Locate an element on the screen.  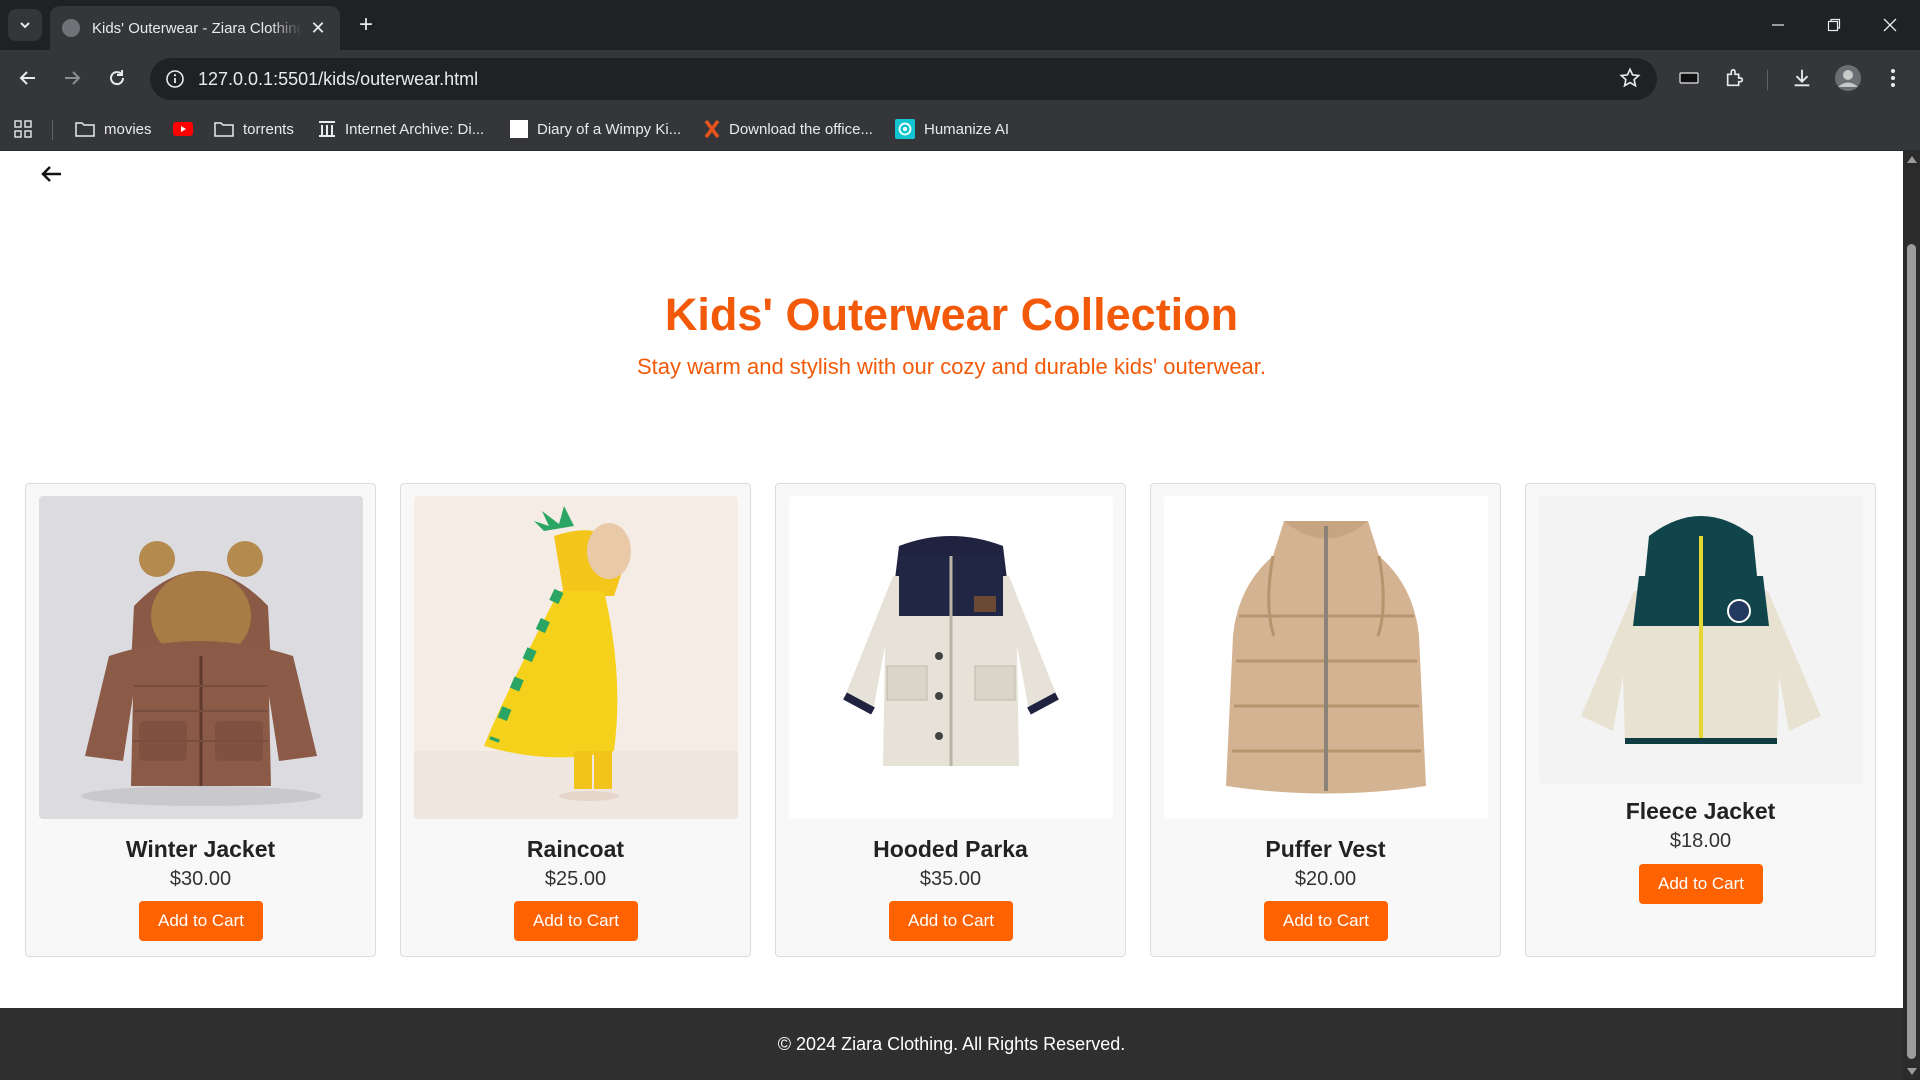
humanize-icon is located at coordinates (905, 129).